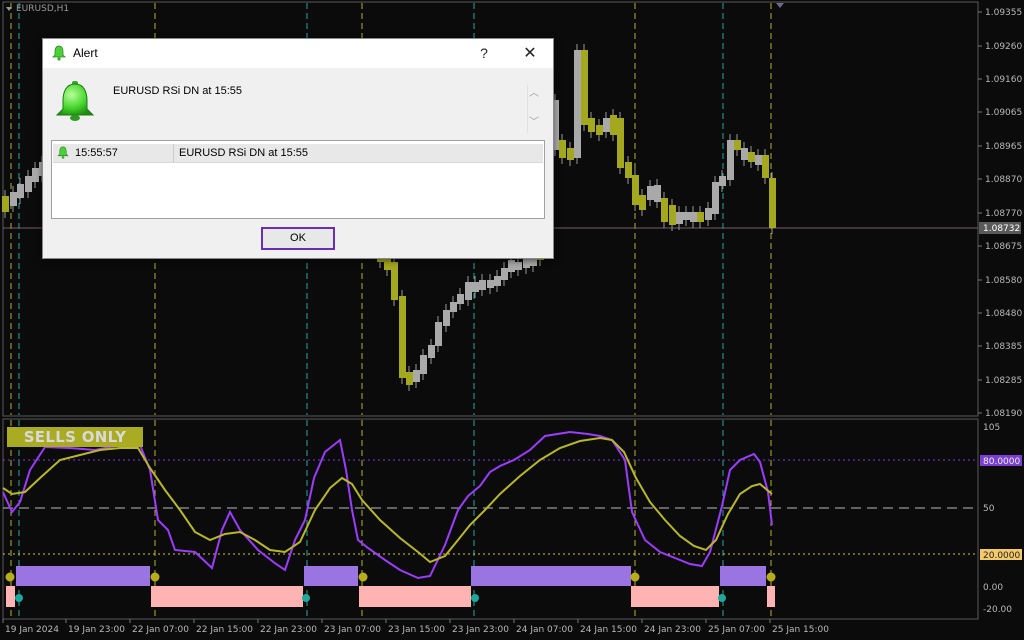  Describe the element at coordinates (224, 630) in the screenshot. I see `time-tick-label: 22 Jan 15:00` at that location.